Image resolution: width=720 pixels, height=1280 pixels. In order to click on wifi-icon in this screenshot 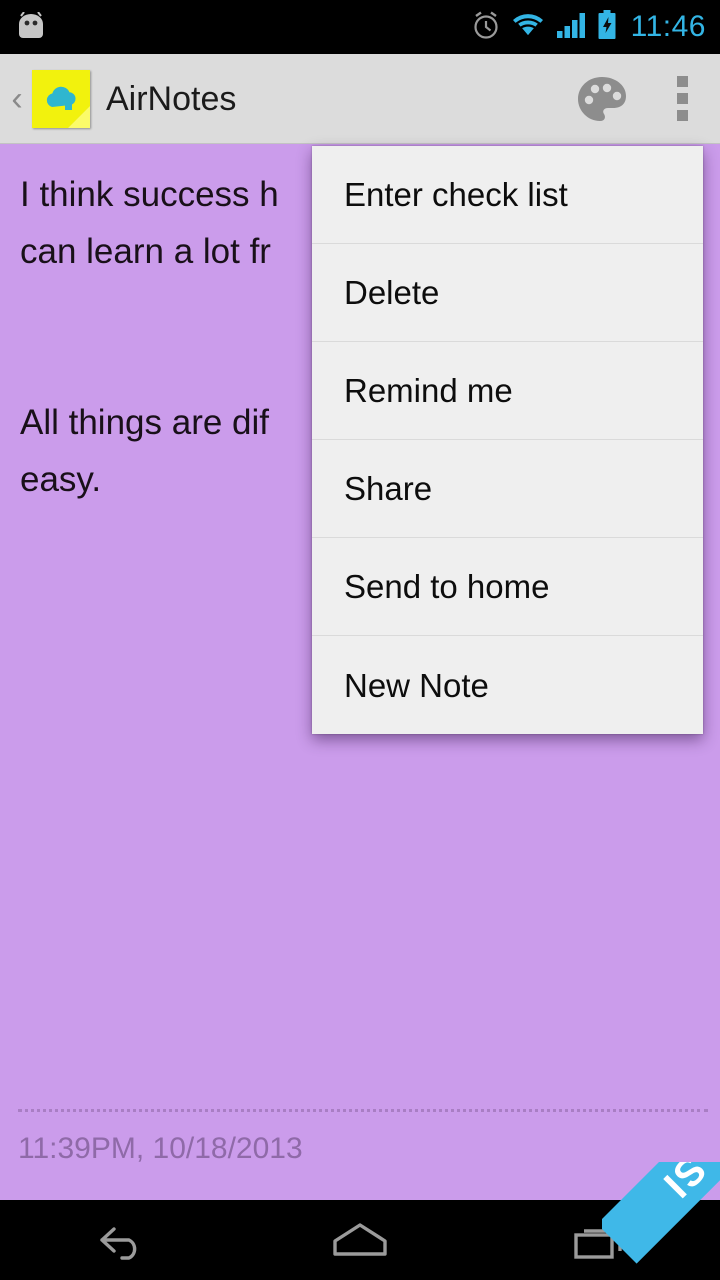, I will do `click(528, 27)`.